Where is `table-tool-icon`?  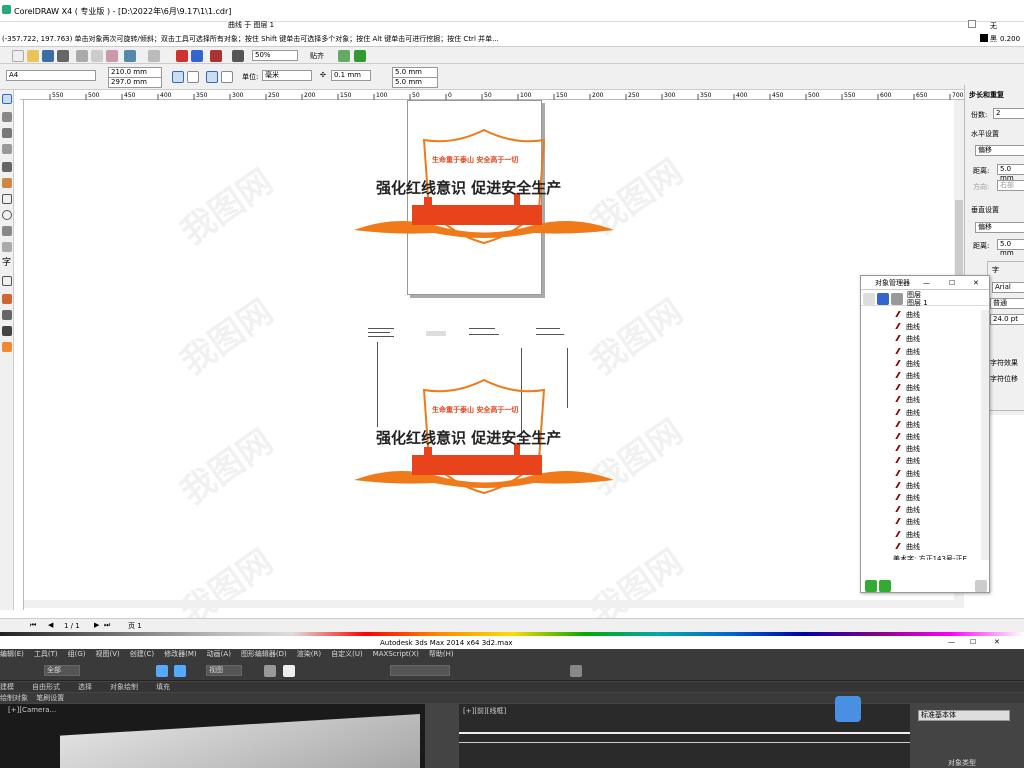 table-tool-icon is located at coordinates (7, 281).